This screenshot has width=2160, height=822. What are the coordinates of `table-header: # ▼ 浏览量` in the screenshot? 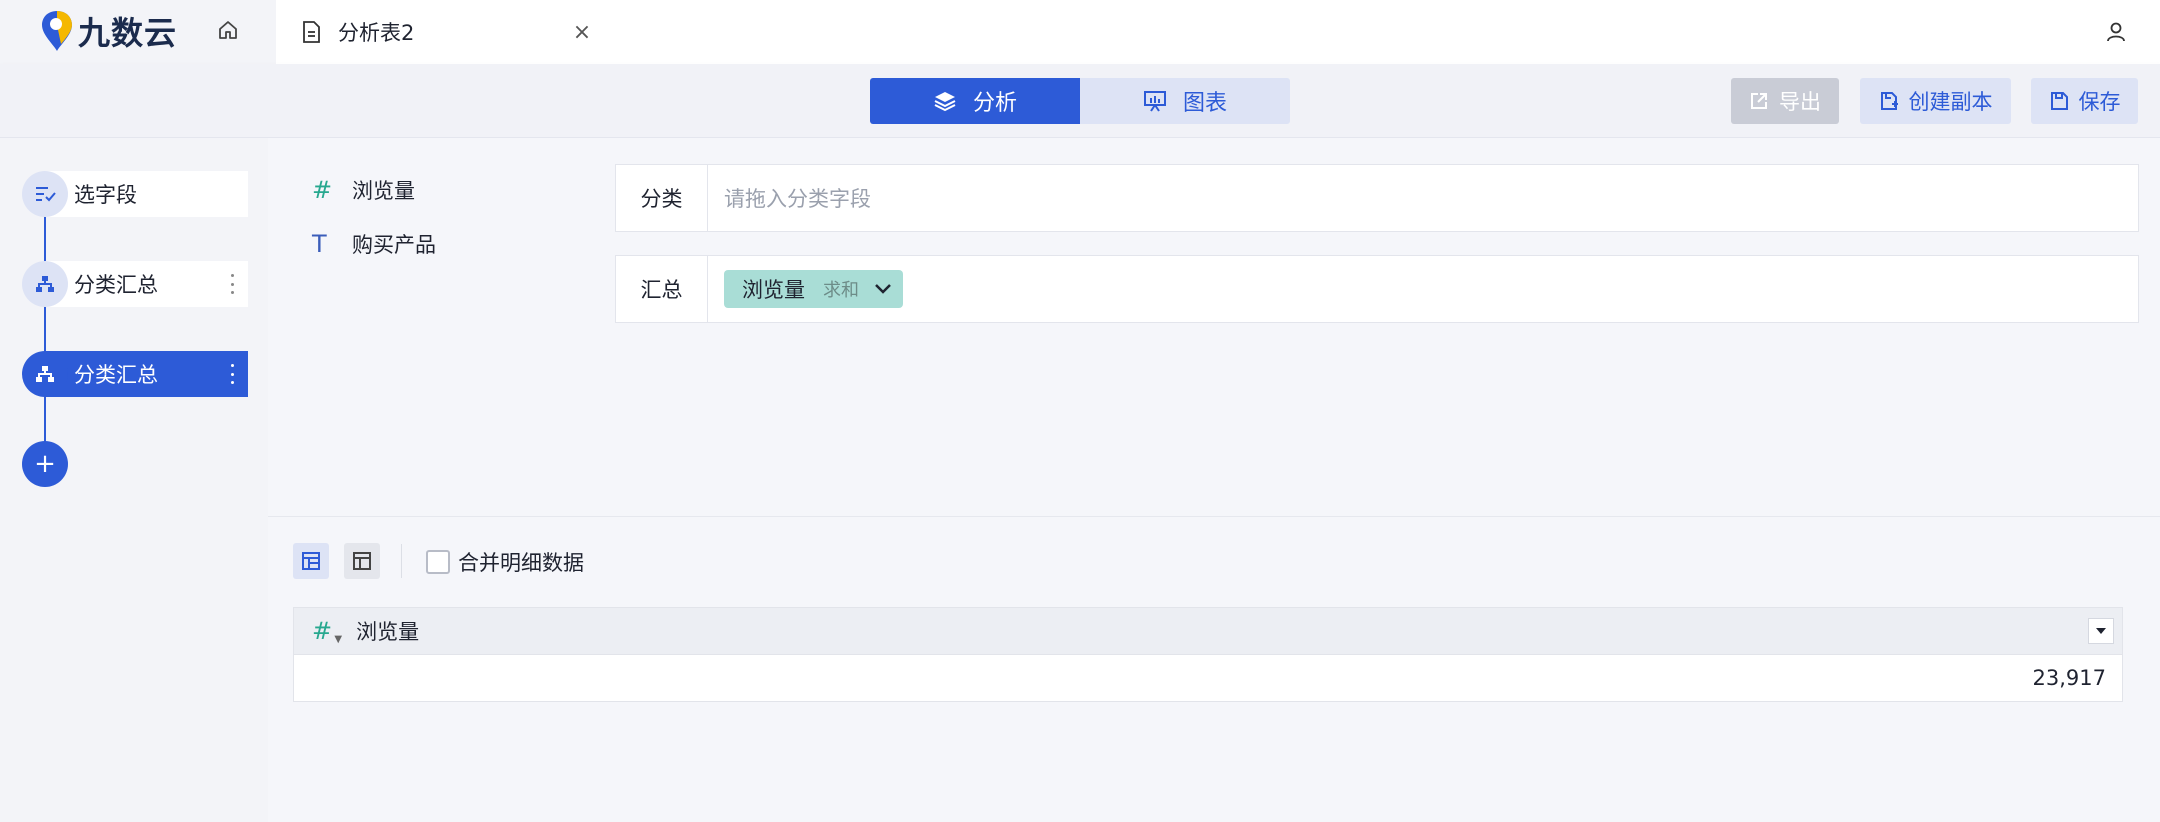 It's located at (1208, 631).